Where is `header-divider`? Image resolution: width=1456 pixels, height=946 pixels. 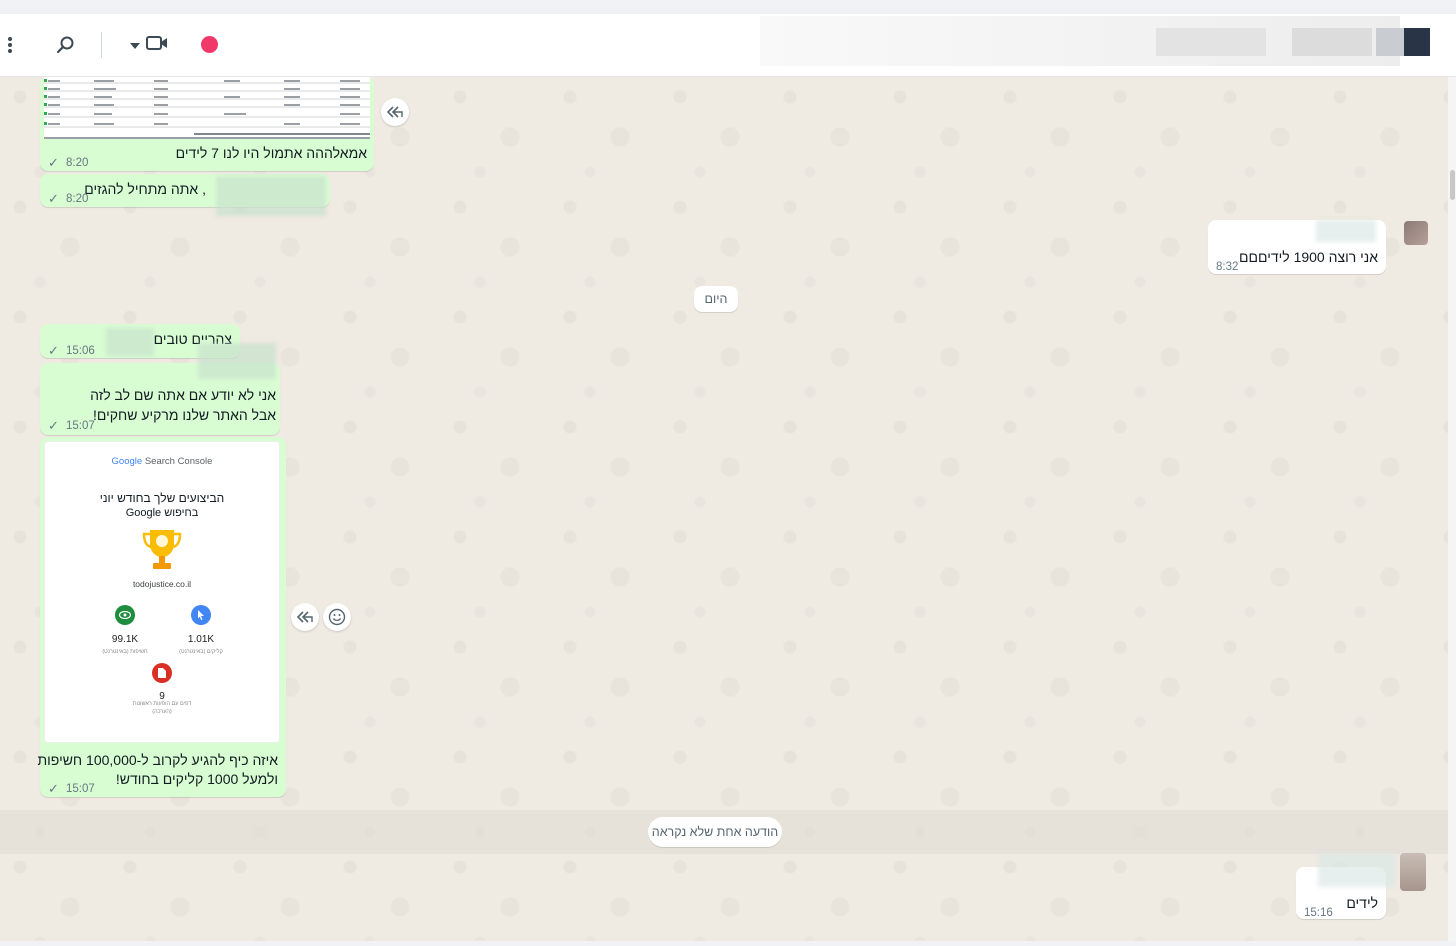 header-divider is located at coordinates (101, 45).